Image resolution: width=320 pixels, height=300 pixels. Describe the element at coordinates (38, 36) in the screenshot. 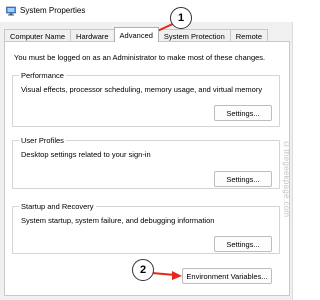

I see `tab-label: Computer Name` at that location.